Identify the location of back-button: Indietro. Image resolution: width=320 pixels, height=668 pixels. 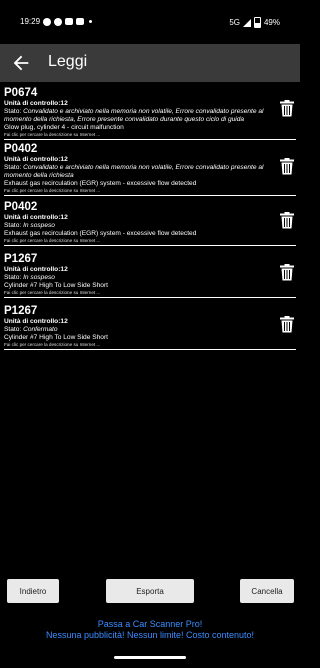
(33, 591).